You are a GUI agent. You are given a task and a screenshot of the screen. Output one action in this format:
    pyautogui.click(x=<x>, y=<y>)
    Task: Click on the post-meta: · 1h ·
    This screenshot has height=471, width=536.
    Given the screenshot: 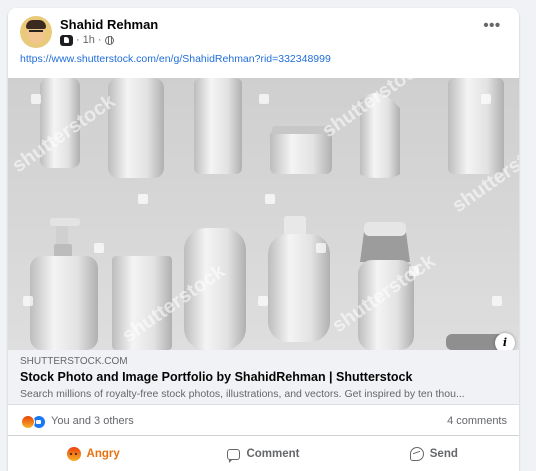 What is the action you would take?
    pyautogui.click(x=87, y=40)
    